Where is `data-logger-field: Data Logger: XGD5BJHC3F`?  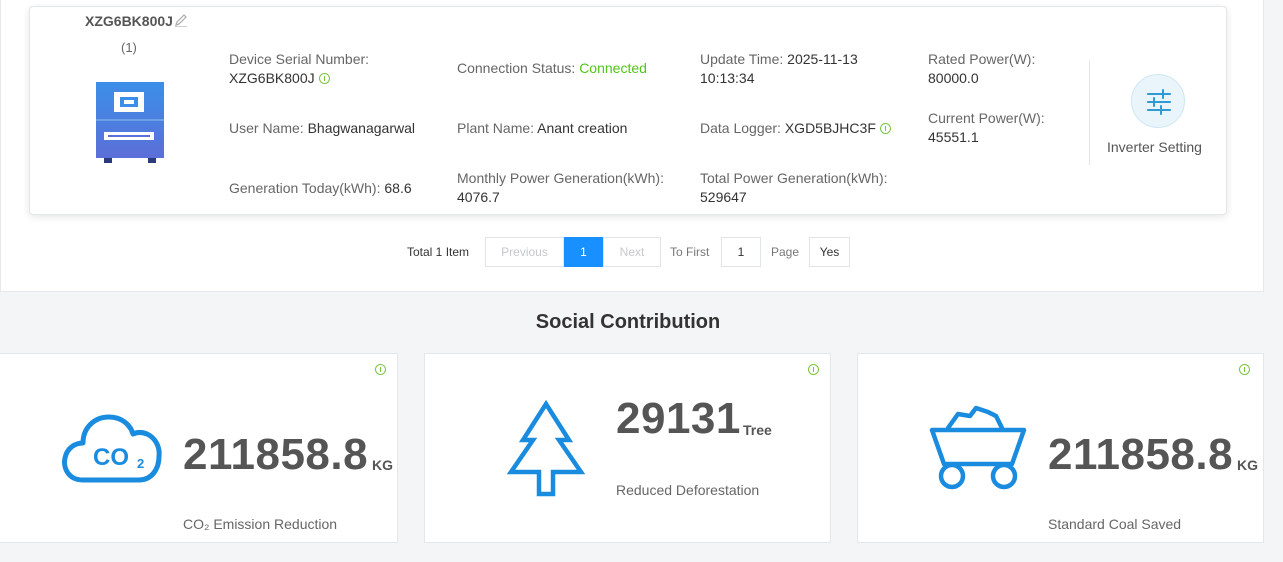
data-logger-field: Data Logger: XGD5BJHC3F is located at coordinates (795, 128).